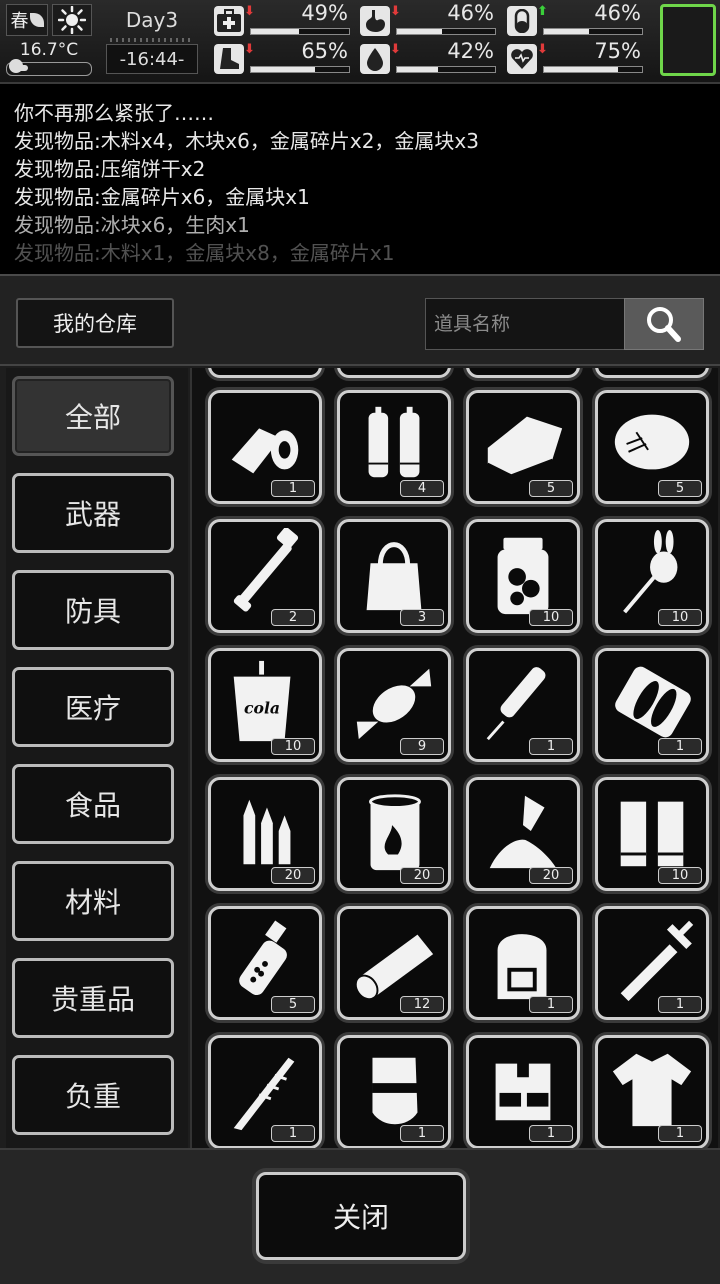  I want to click on bandage-roll-icon, so click(265, 451).